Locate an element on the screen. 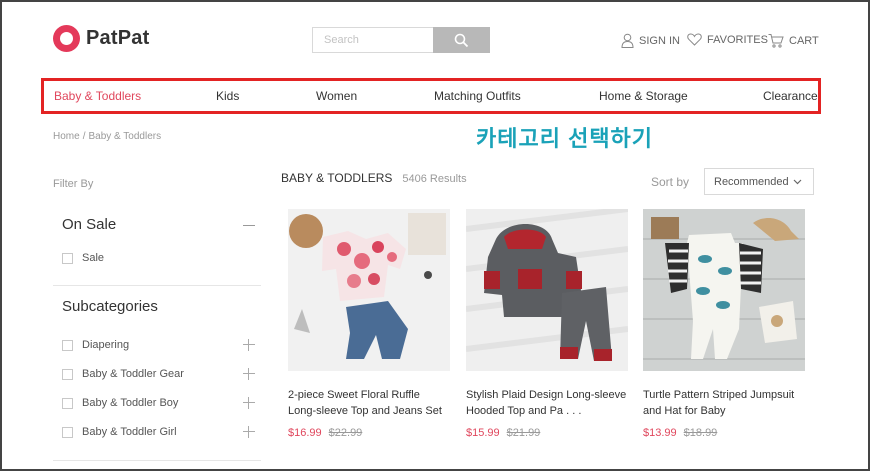 The height and width of the screenshot is (471, 870). baby-toddler-boy-checkbox is located at coordinates (67, 403).